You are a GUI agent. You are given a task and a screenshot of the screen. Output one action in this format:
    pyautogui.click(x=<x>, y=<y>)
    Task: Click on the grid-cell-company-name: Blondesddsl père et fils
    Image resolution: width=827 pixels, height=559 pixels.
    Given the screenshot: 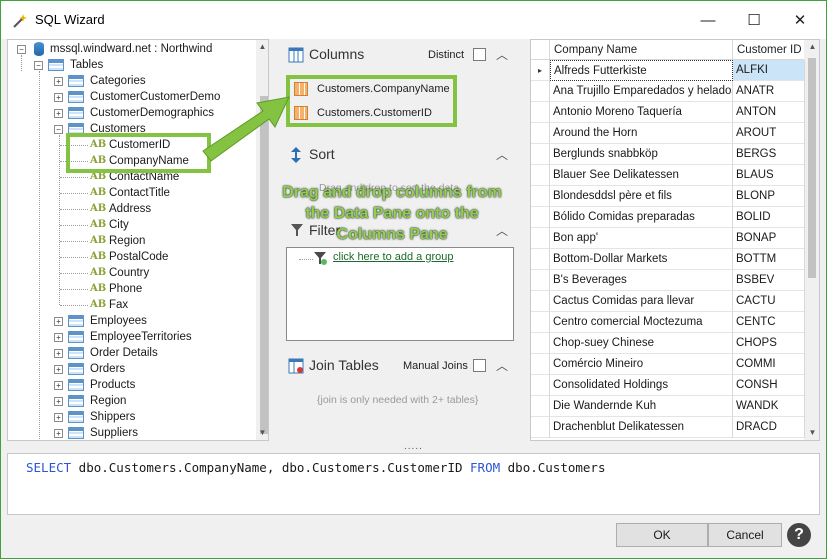 What is the action you would take?
    pyautogui.click(x=641, y=196)
    